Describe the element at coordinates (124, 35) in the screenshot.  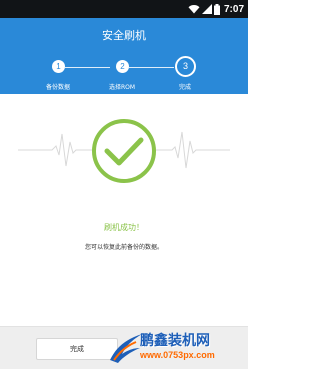
I see `page-title: 安全刷机` at that location.